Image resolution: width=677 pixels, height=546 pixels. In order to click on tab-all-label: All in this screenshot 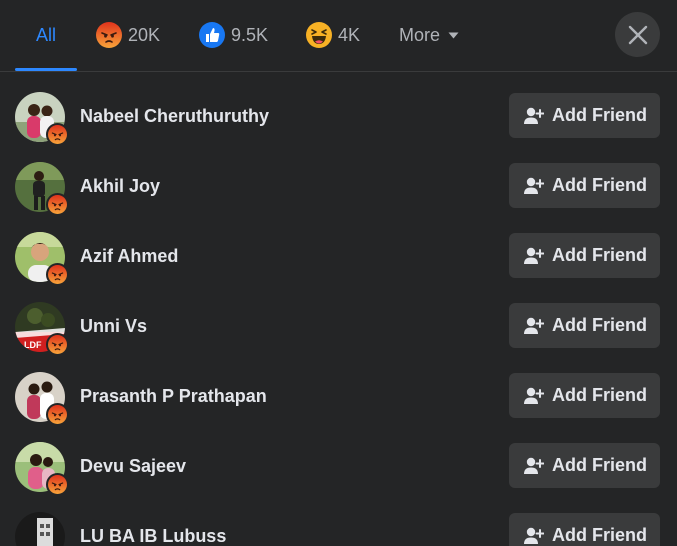, I will do `click(45, 34)`.